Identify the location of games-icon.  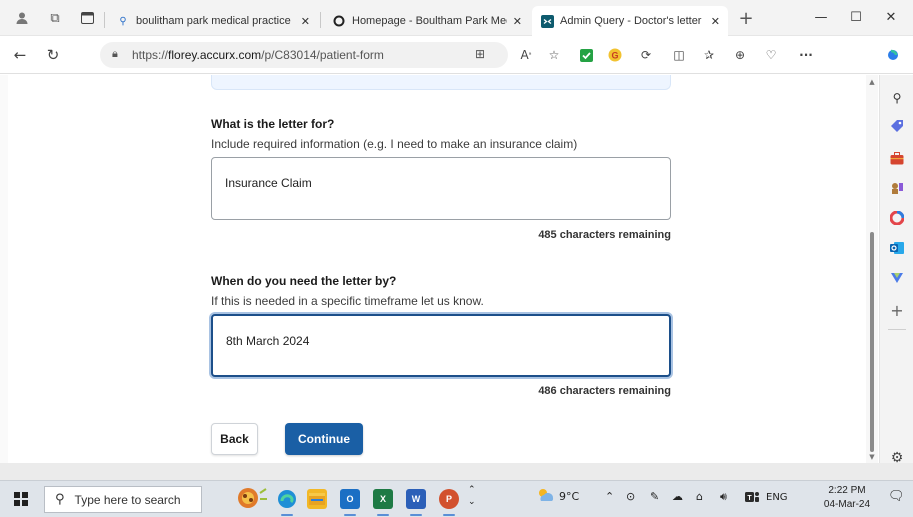
(897, 188).